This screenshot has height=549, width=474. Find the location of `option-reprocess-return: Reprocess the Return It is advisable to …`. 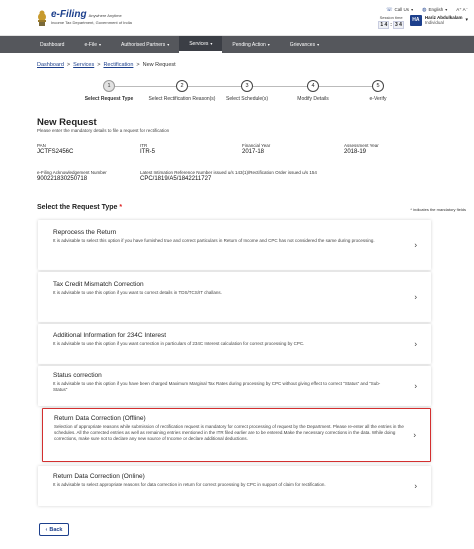

option-reprocess-return: Reprocess the Return It is advisable to … is located at coordinates (234, 245).